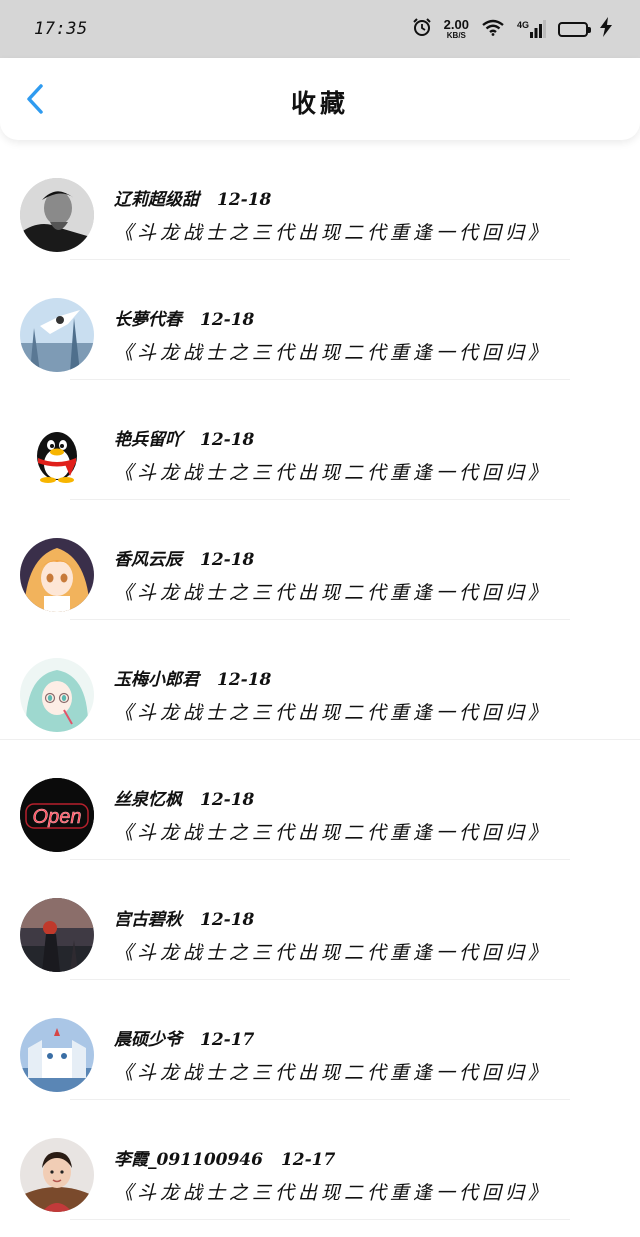 The height and width of the screenshot is (1237, 640). What do you see at coordinates (320, 1040) in the screenshot?
I see `list-item: 晨硕少爷 12-17 《斗龙战士之三代出现二代重逢一代回归》` at bounding box center [320, 1040].